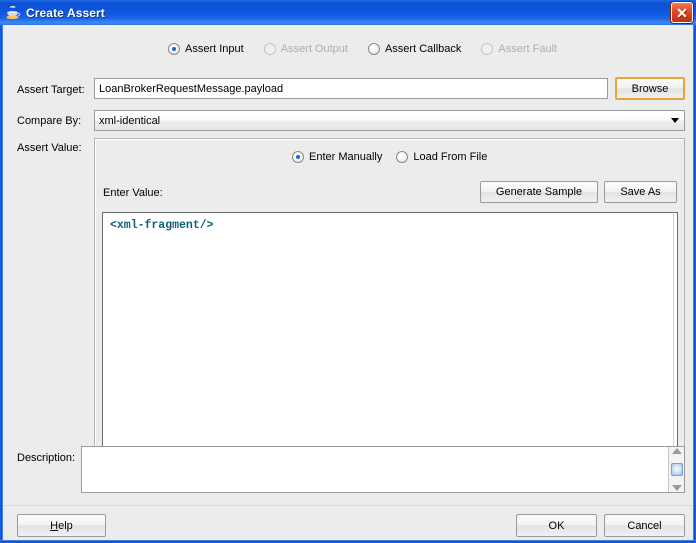 This screenshot has width=696, height=543. Describe the element at coordinates (314, 49) in the screenshot. I see `radio-label-assert-output: Assert Output` at that location.